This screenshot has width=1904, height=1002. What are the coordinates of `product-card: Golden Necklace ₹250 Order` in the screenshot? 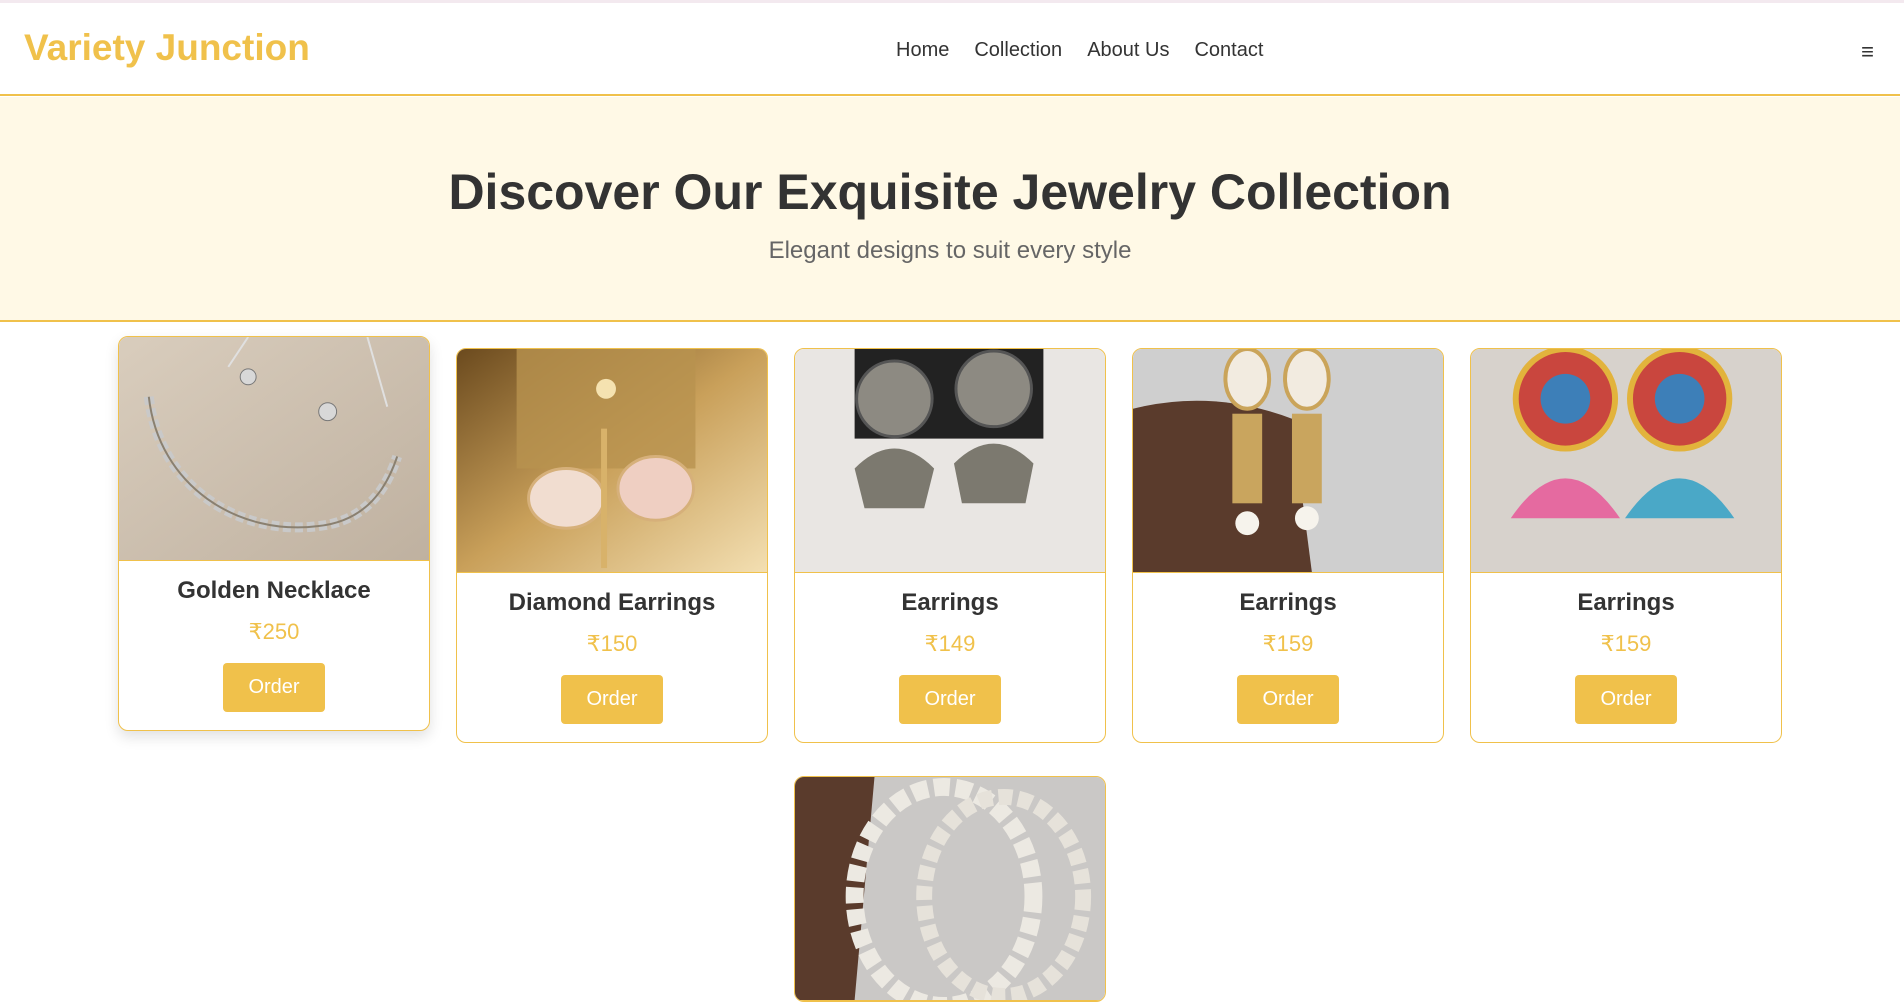 It's located at (274, 533).